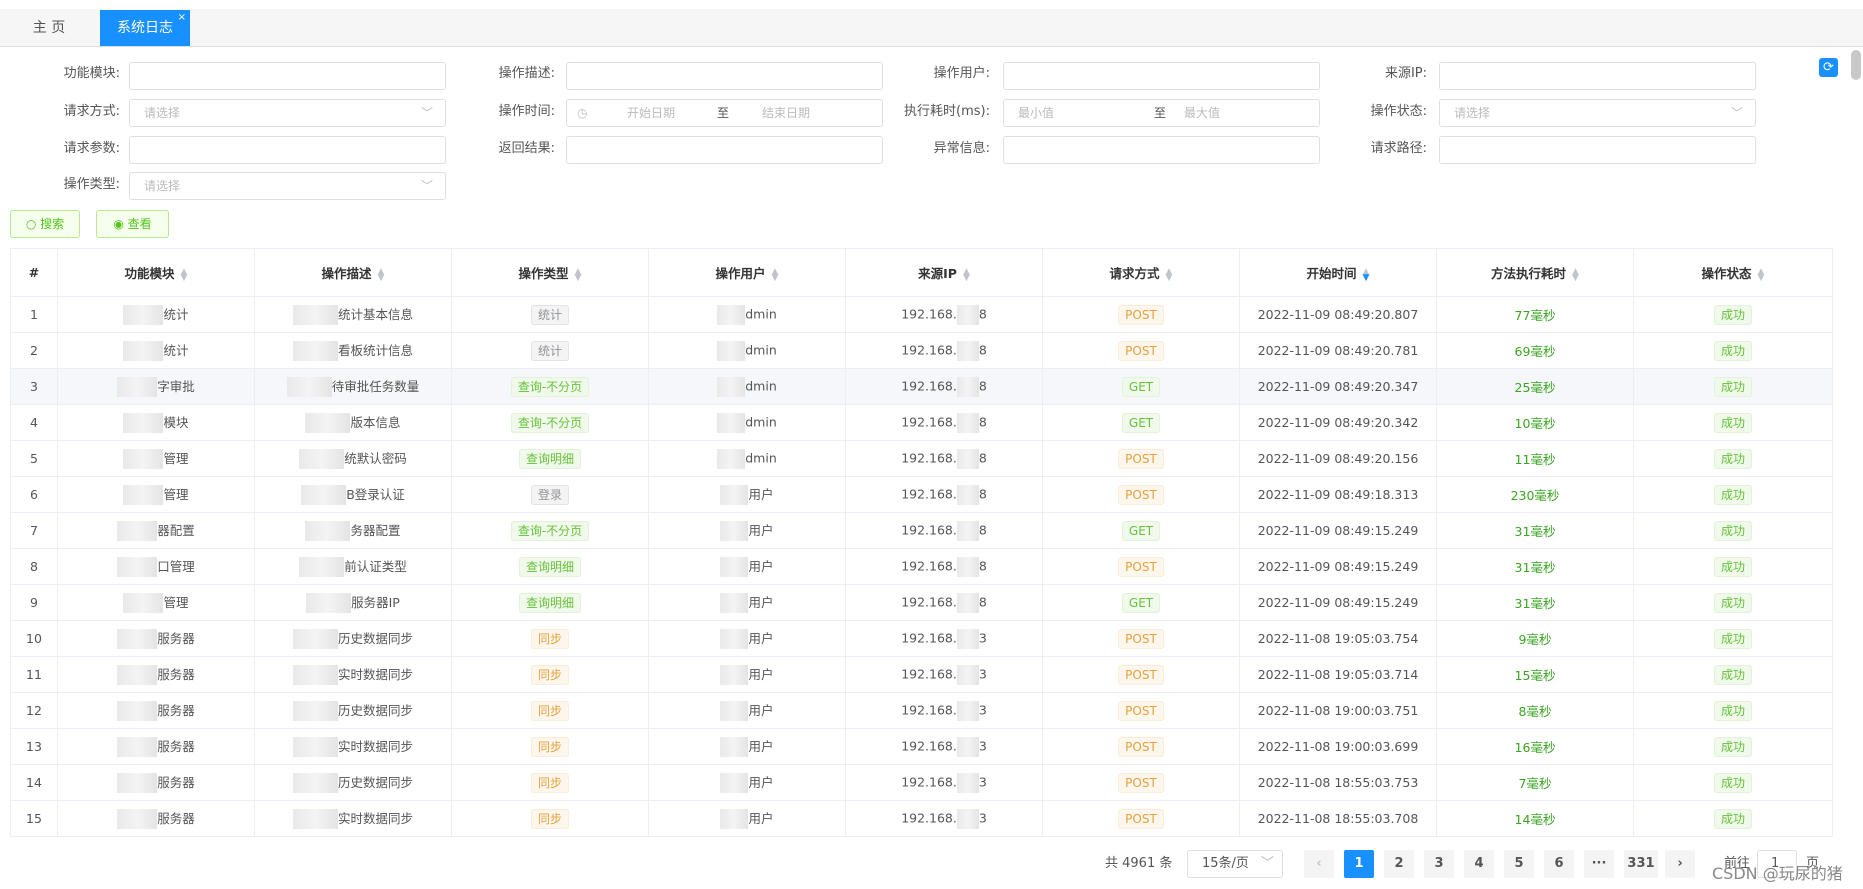 The height and width of the screenshot is (889, 1863). I want to click on type-label: 操作类型:, so click(91, 184).